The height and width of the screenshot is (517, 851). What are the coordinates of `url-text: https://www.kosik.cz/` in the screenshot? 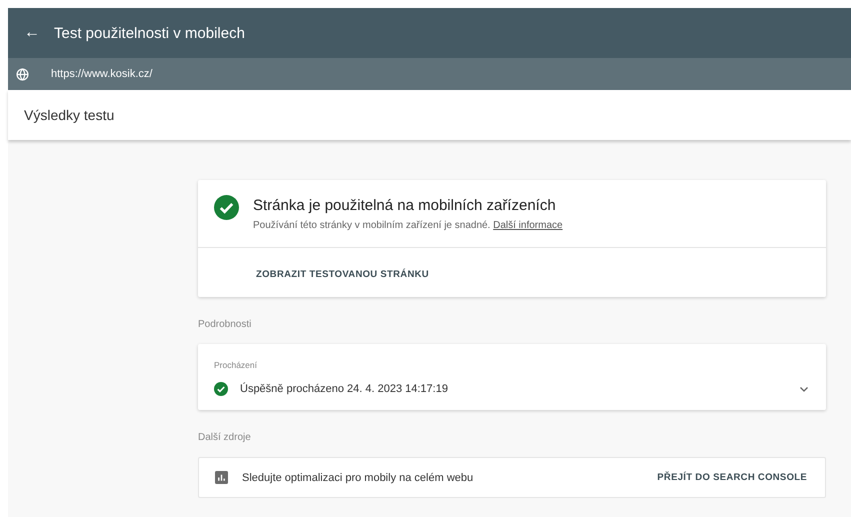 It's located at (101, 74).